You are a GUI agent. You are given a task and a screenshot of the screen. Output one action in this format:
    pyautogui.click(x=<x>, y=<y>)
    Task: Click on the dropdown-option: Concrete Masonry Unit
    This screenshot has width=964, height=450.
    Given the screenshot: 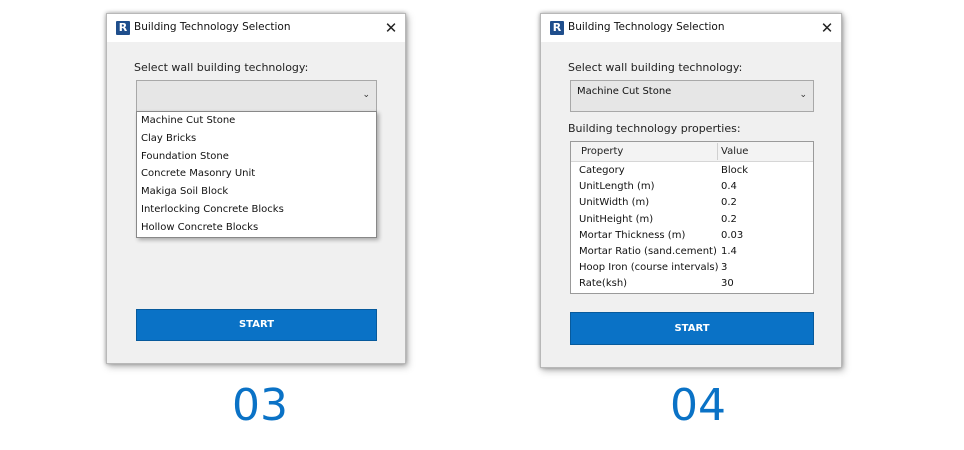 What is the action you would take?
    pyautogui.click(x=256, y=174)
    